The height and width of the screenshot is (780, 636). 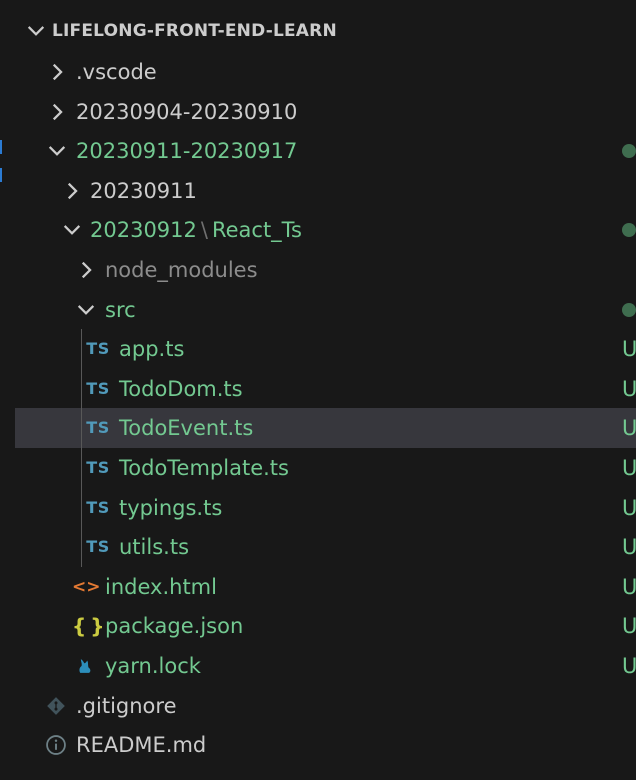 What do you see at coordinates (81, 448) in the screenshot?
I see `indent-guide` at bounding box center [81, 448].